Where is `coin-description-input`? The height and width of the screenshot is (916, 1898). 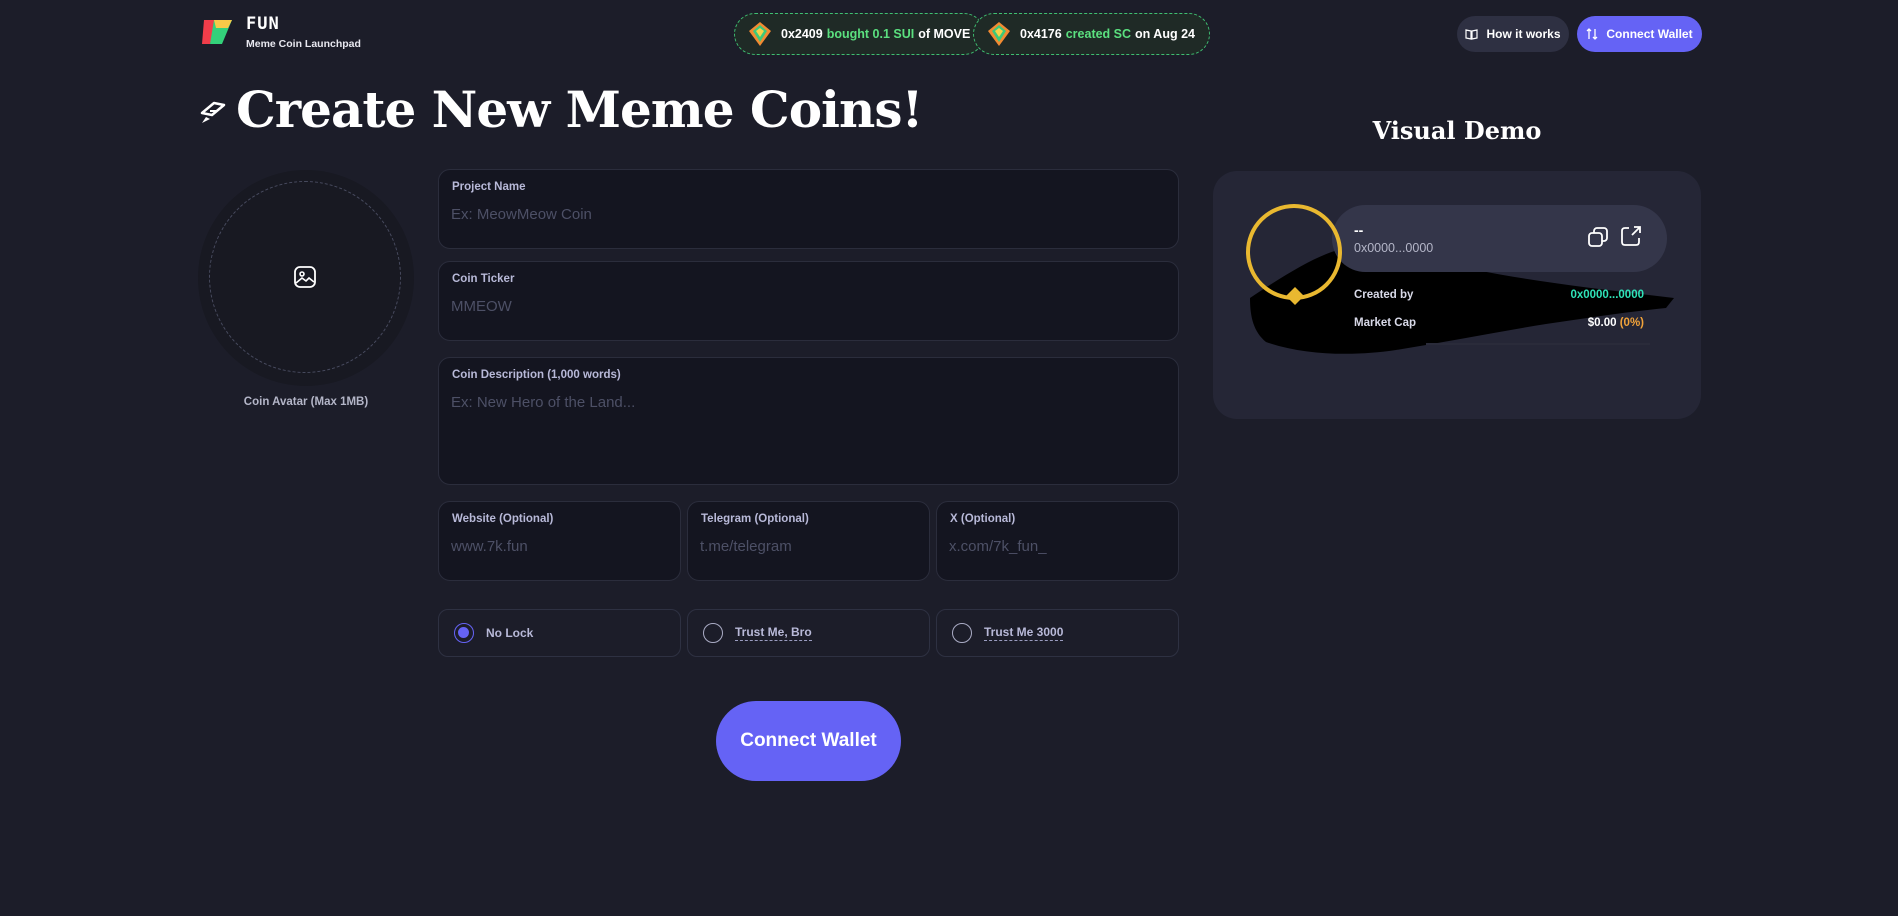 coin-description-input is located at coordinates (807, 429).